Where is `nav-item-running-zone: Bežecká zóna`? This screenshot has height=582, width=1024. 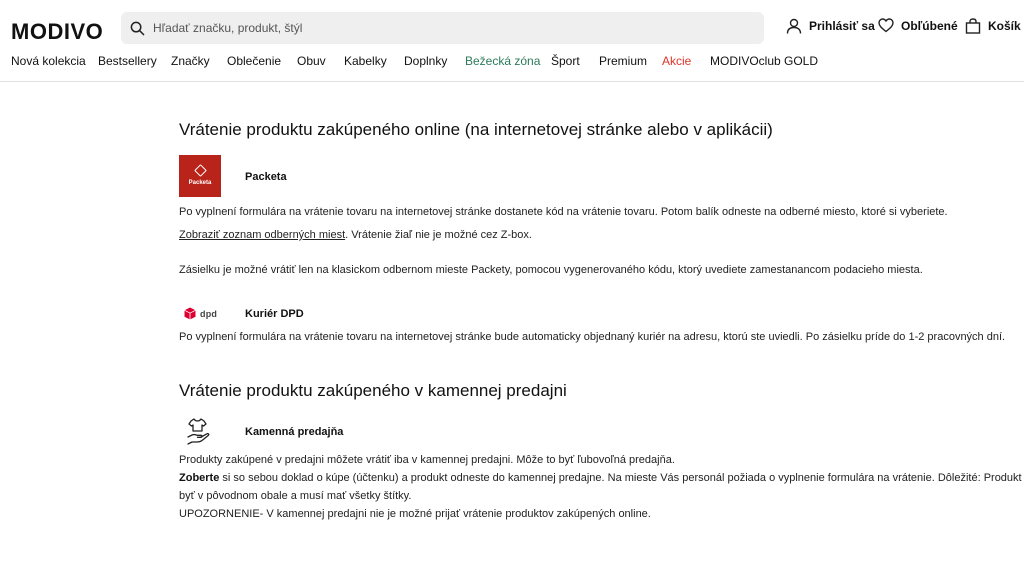 nav-item-running-zone: Bežecká zóna is located at coordinates (502, 61).